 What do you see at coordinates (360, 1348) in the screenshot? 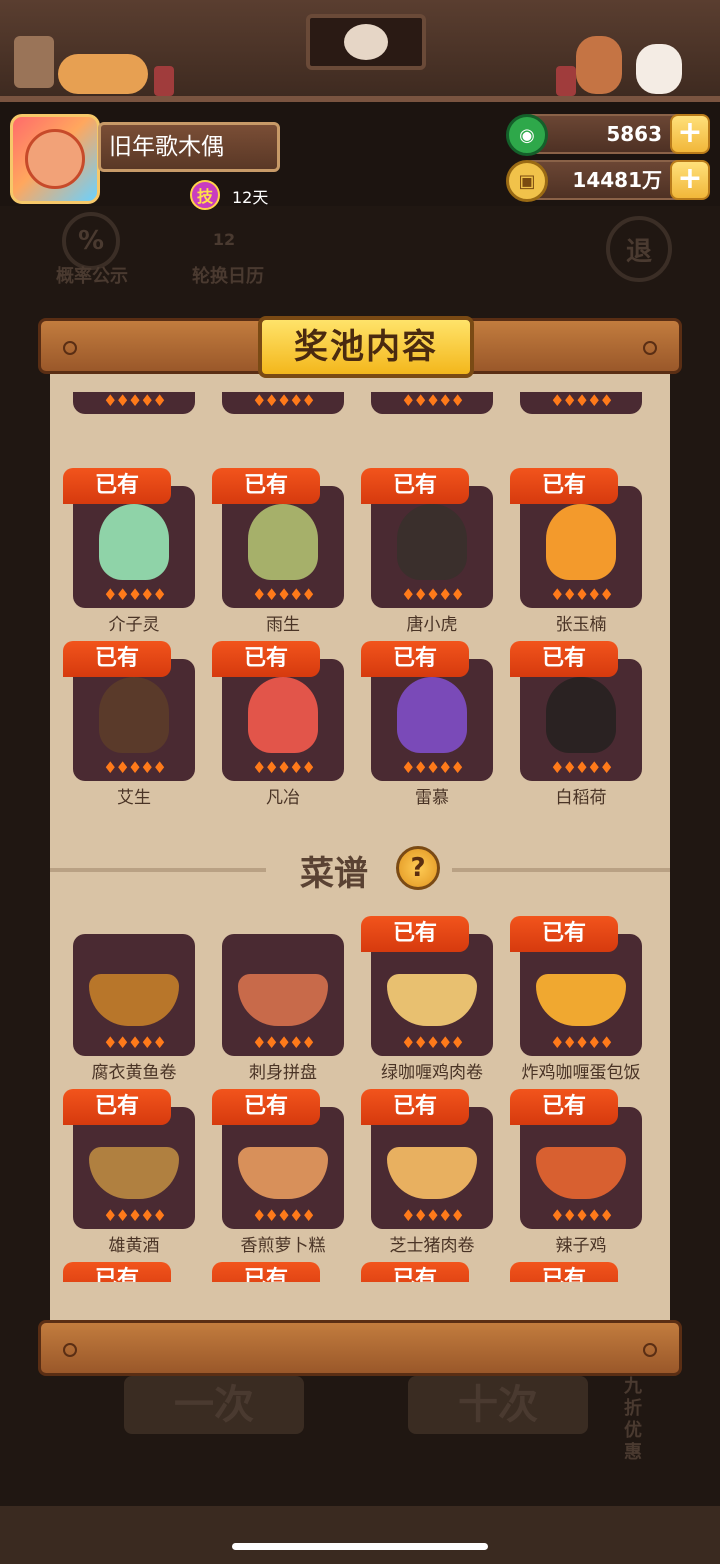
I see `scroll-bottom-roll` at bounding box center [360, 1348].